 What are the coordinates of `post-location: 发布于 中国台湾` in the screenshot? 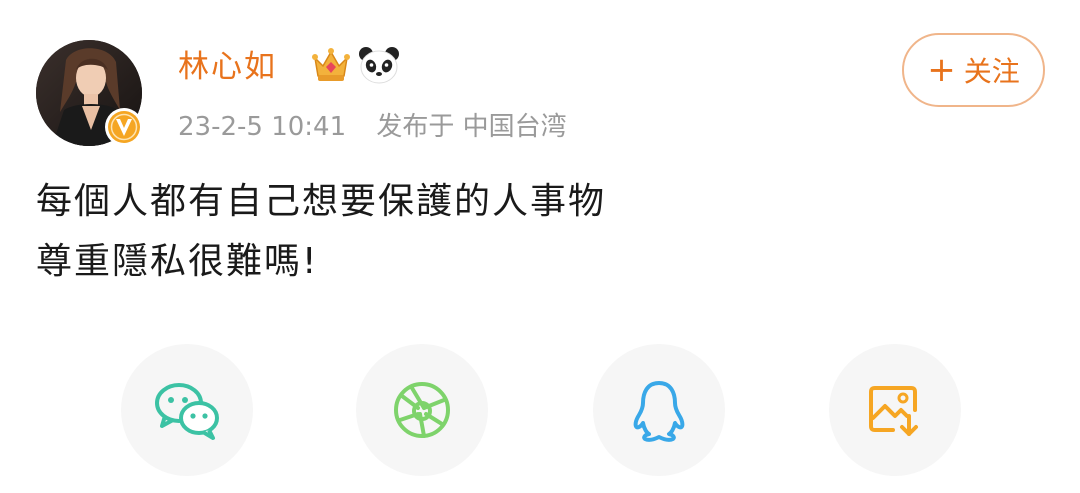 It's located at (471, 127).